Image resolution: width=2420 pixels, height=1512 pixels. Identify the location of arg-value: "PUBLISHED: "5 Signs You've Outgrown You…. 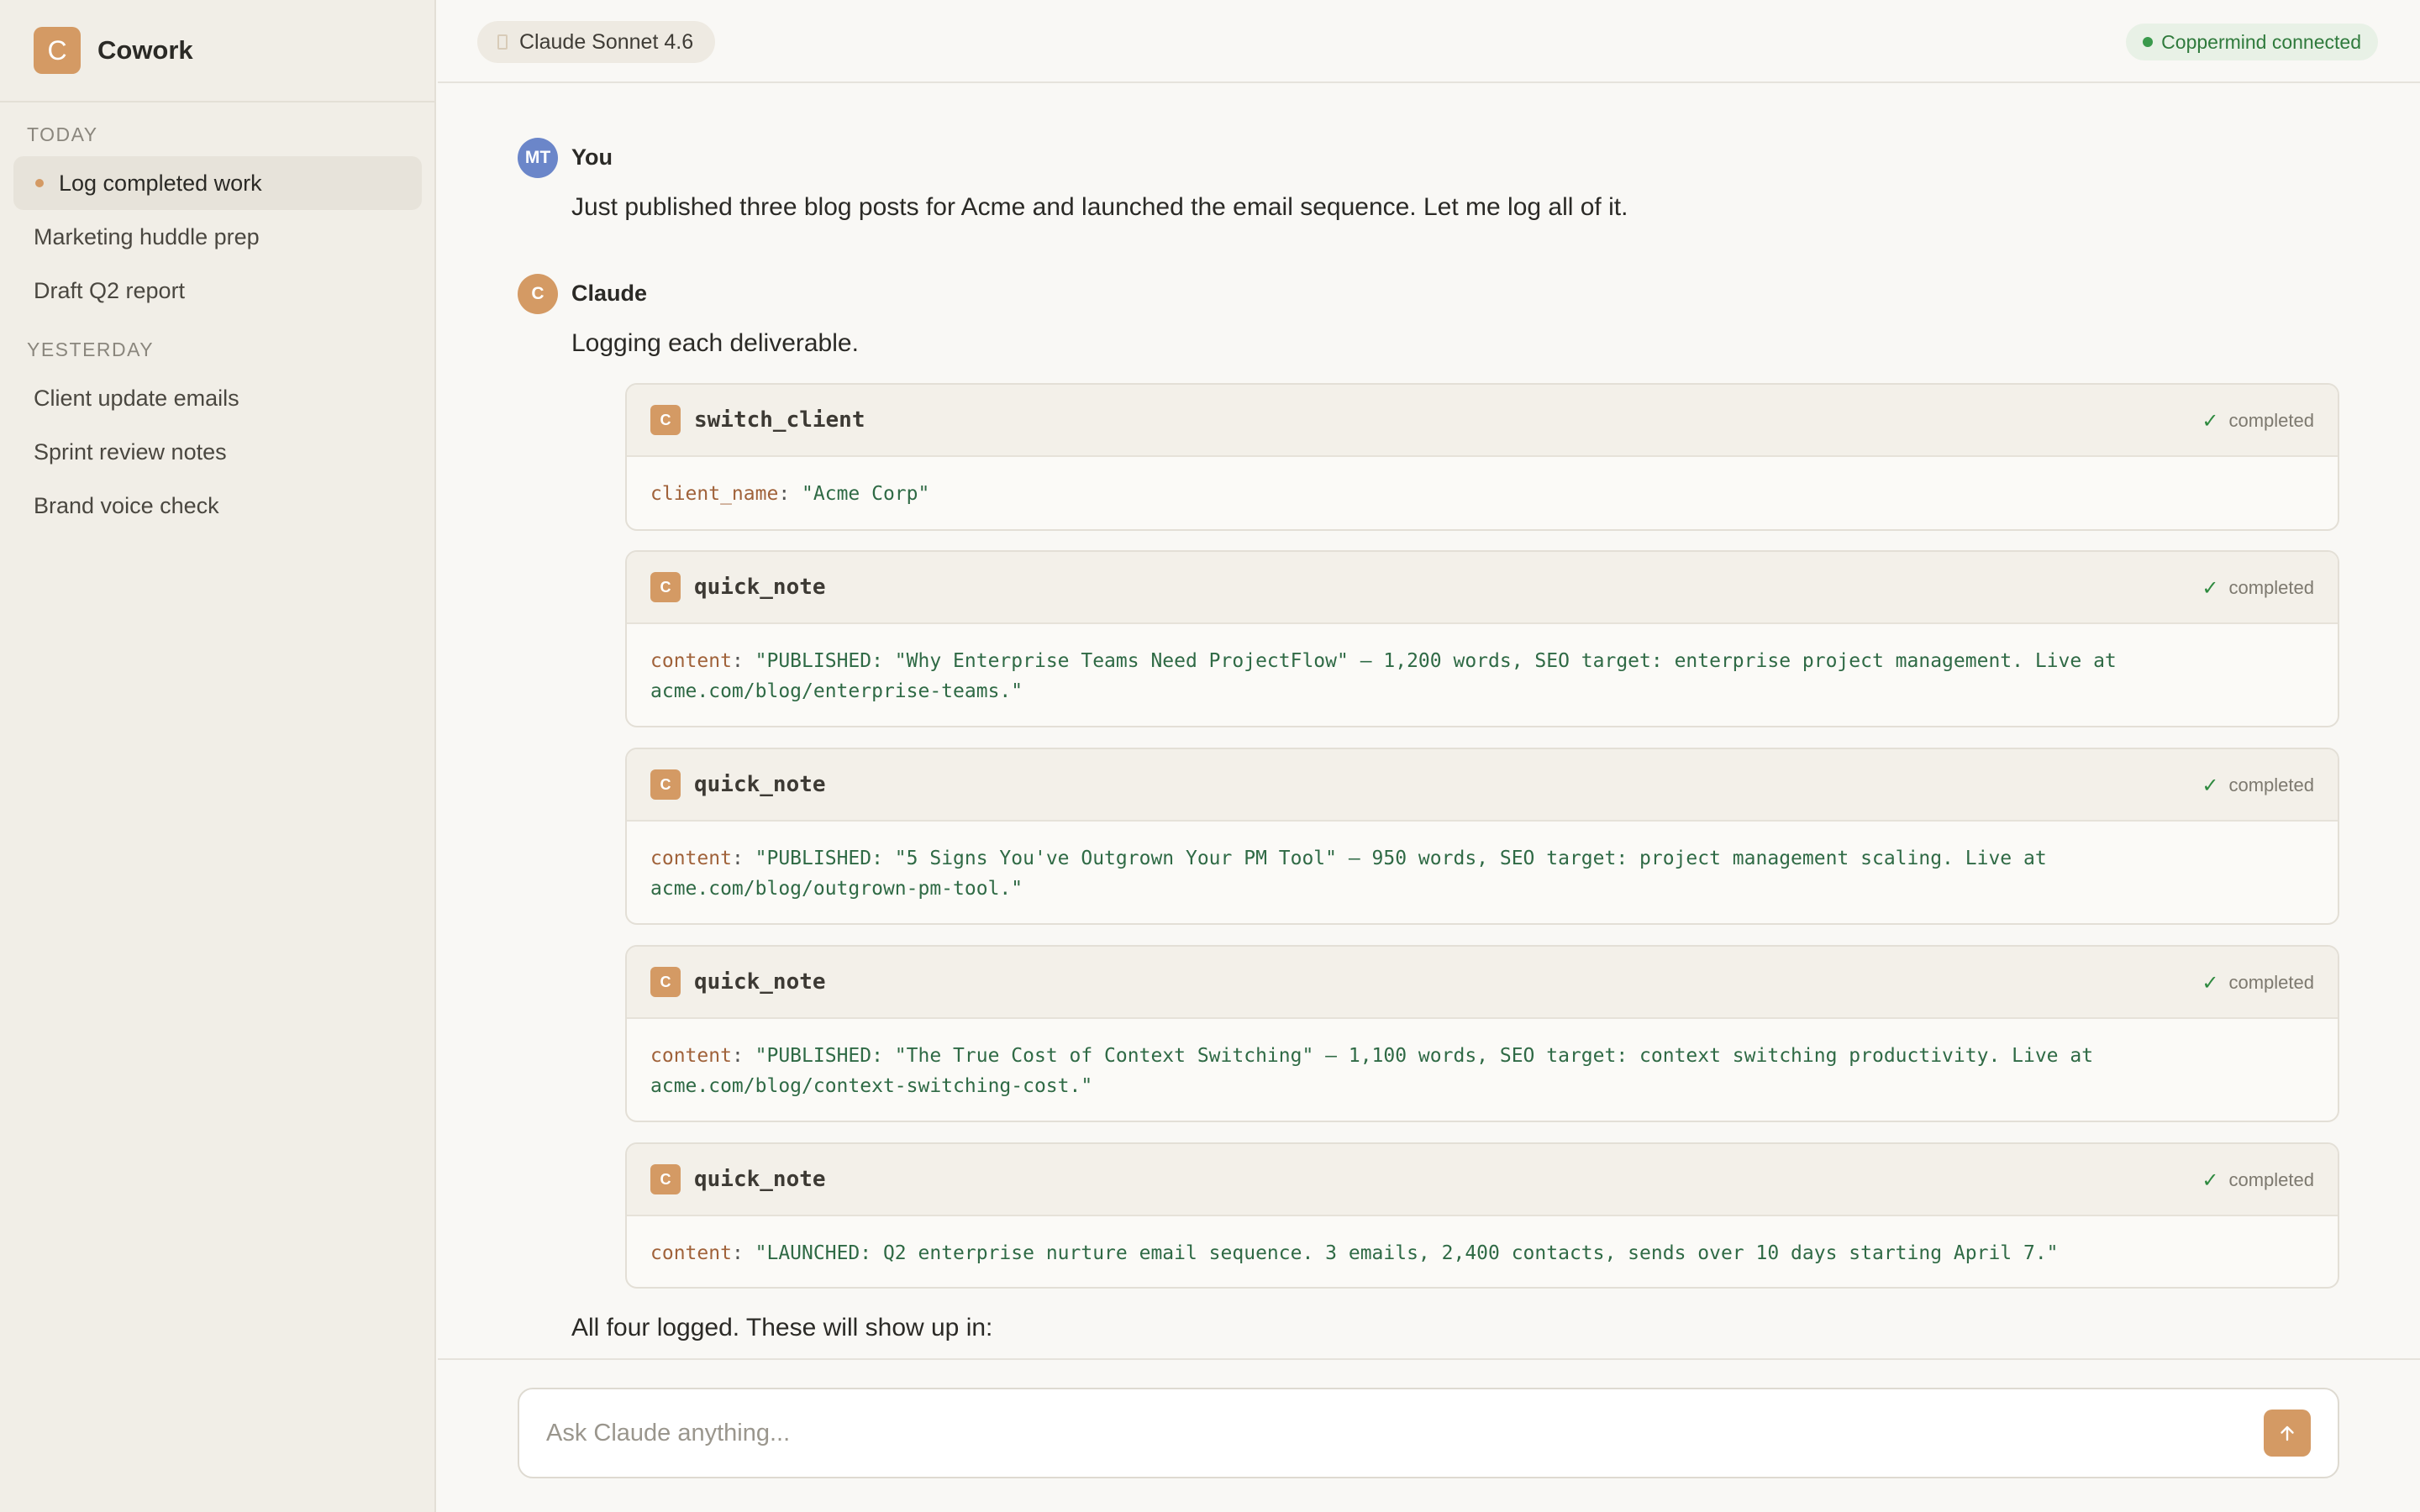
(1401, 858).